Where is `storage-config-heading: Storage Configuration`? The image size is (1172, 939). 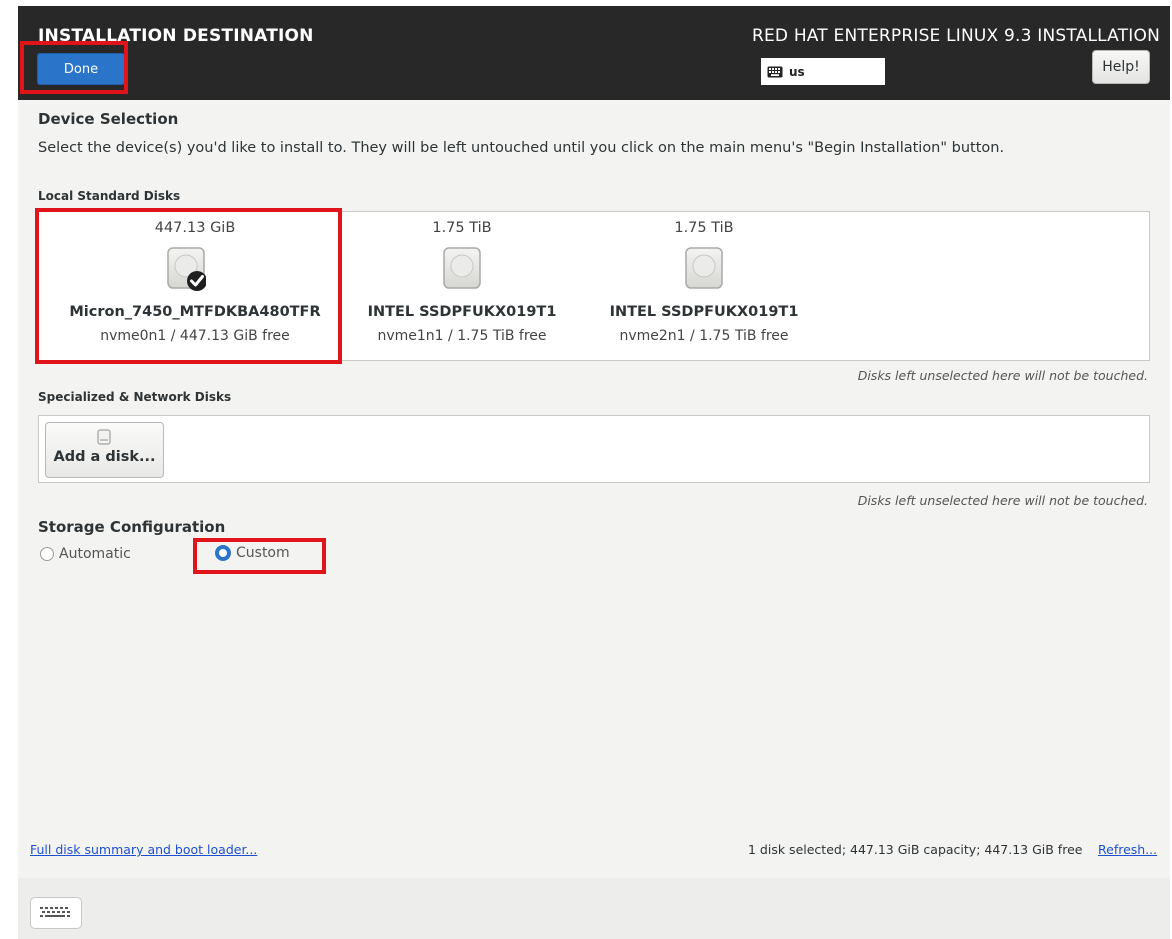
storage-config-heading: Storage Configuration is located at coordinates (132, 527).